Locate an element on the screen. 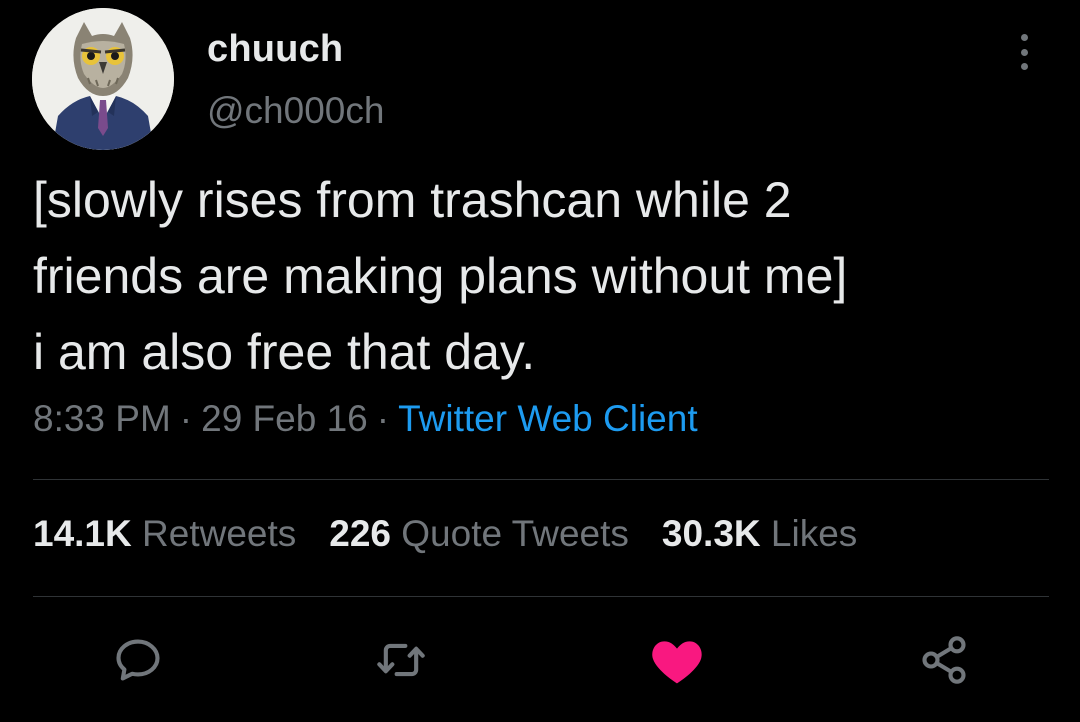 The image size is (1080, 722). reply-icon is located at coordinates (138, 660).